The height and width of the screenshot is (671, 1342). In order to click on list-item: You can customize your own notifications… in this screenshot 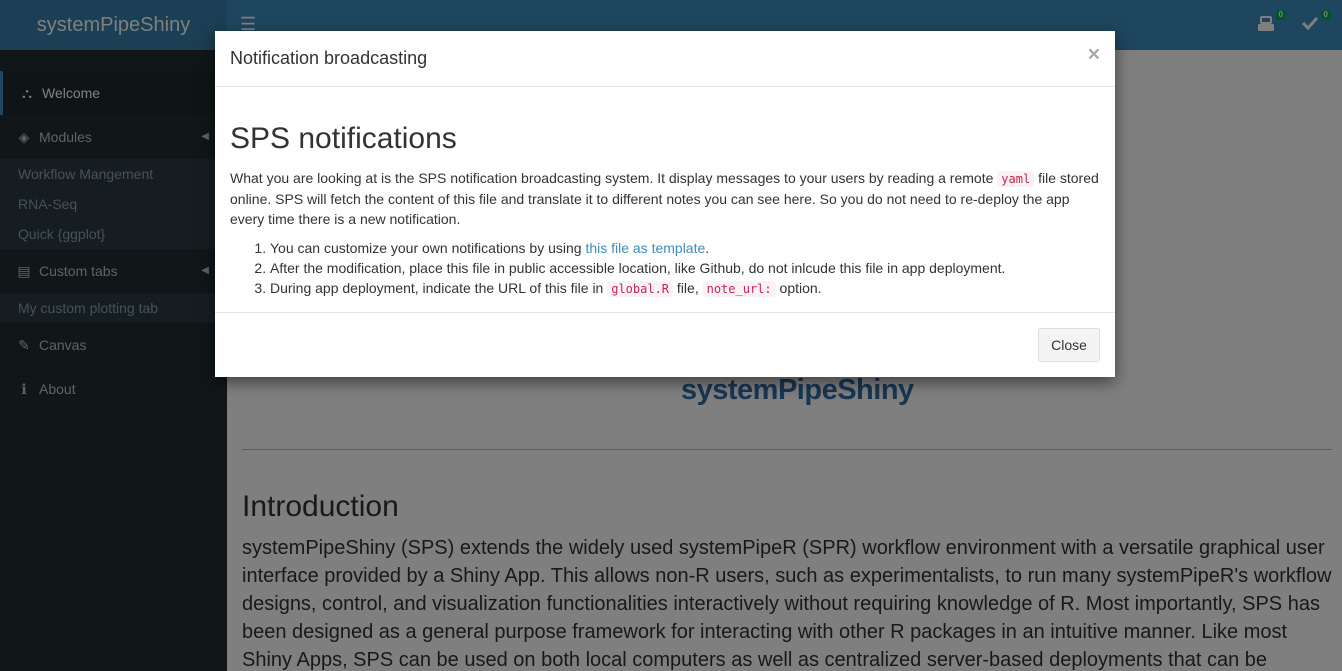, I will do `click(685, 248)`.